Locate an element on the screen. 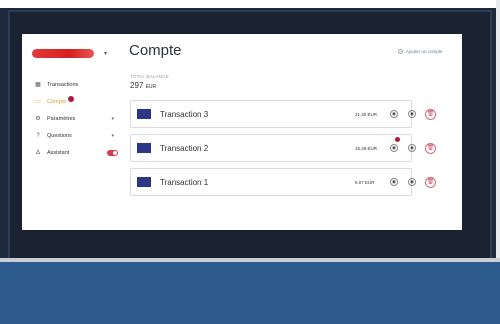 The width and height of the screenshot is (500, 324). balance-value: 297 EUR is located at coordinates (143, 85).